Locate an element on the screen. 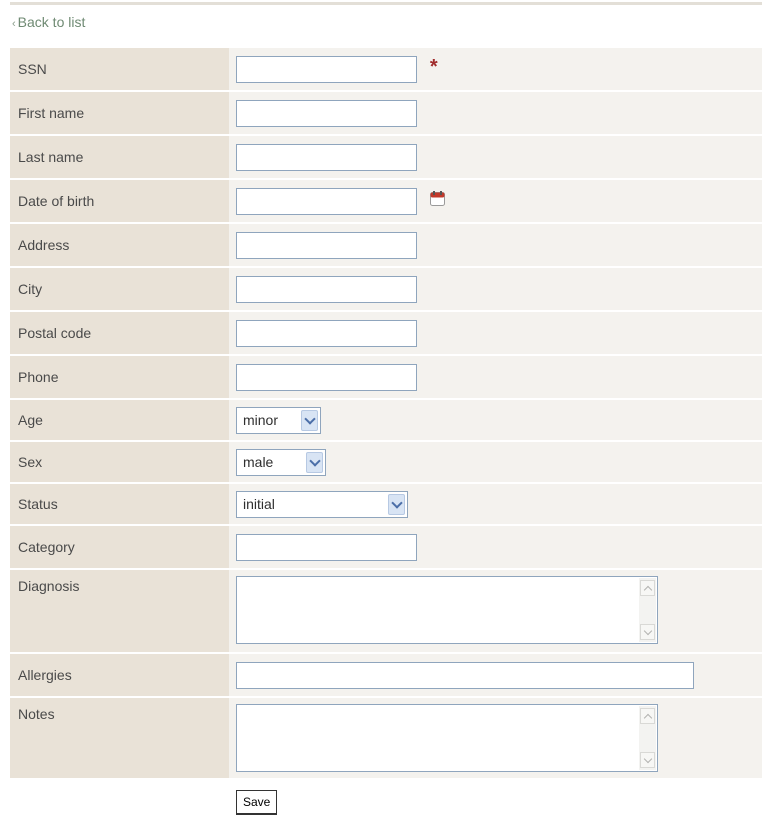 This screenshot has width=762, height=815. address-input is located at coordinates (326, 245).